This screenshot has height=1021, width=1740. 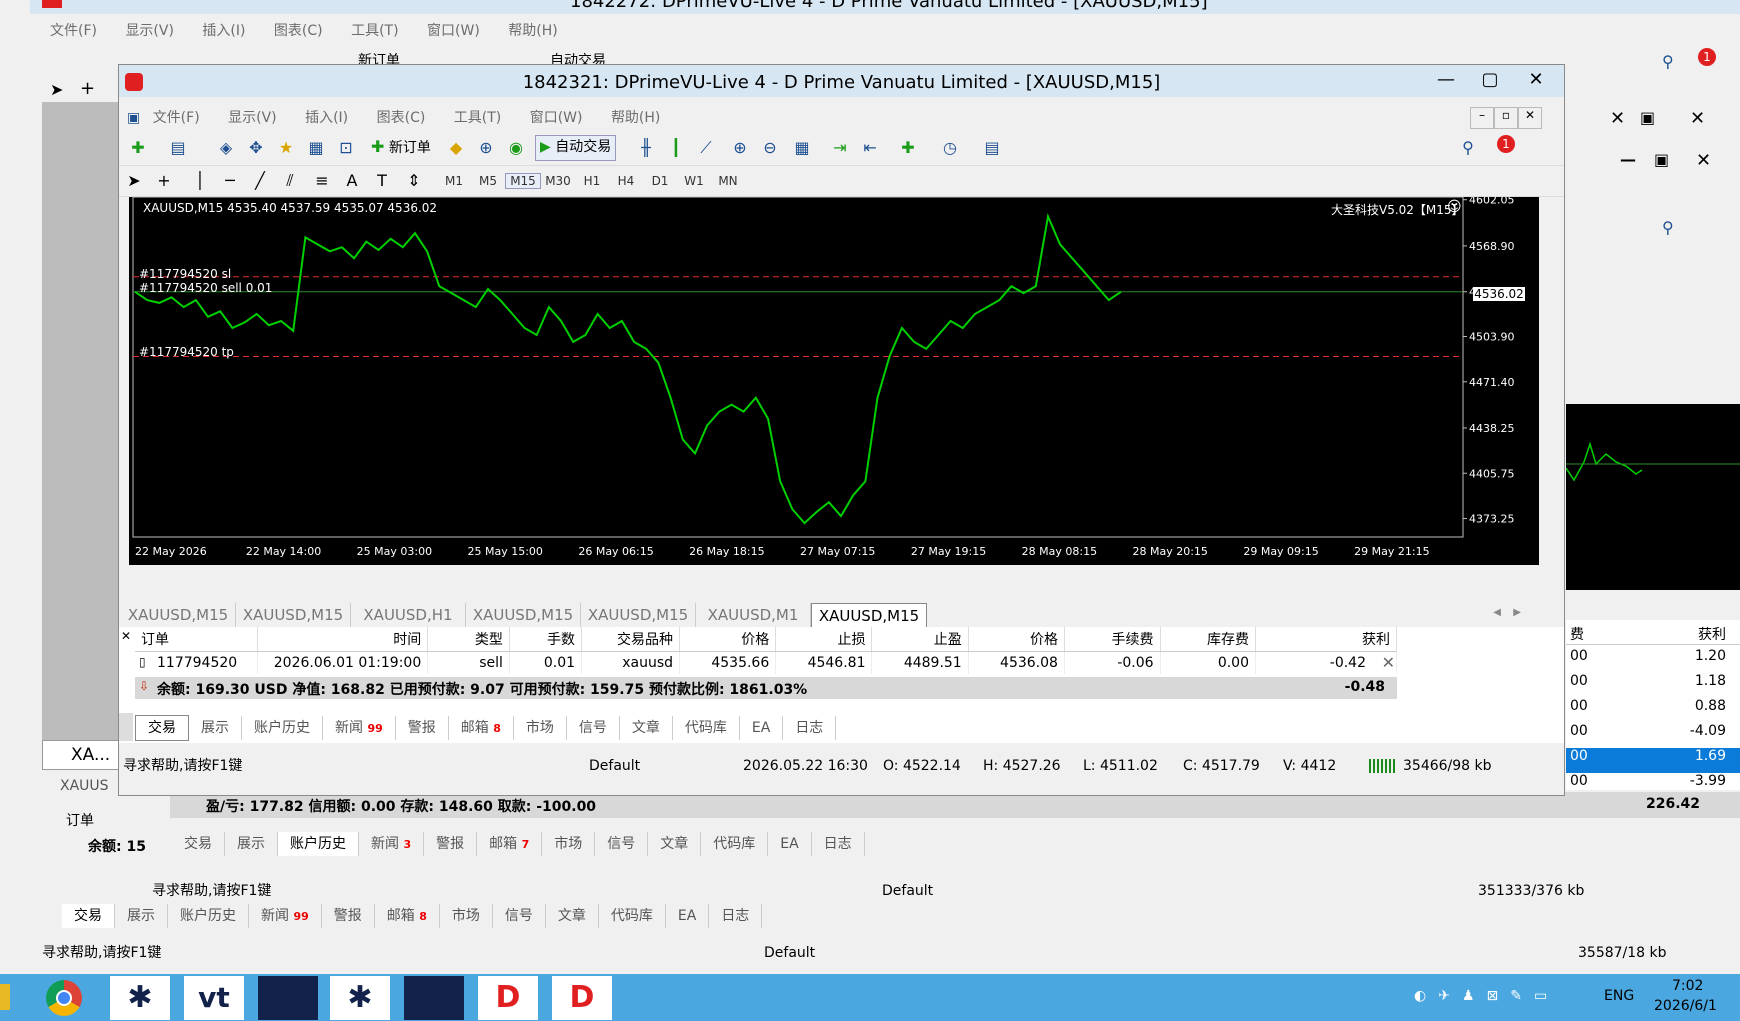 What do you see at coordinates (352, 181) in the screenshot?
I see `text-icon: A` at bounding box center [352, 181].